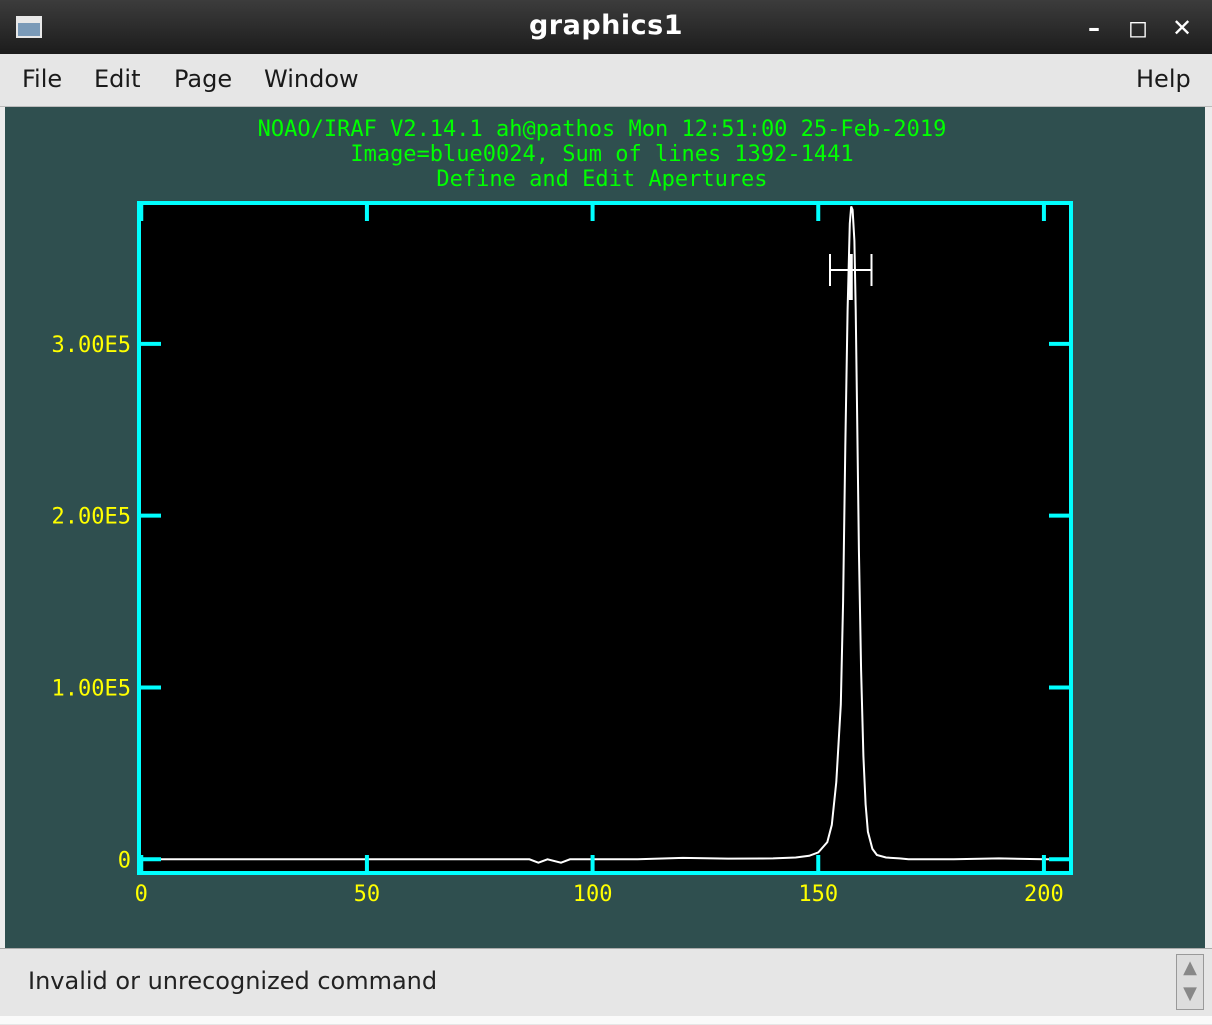 The width and height of the screenshot is (1212, 1025). I want to click on scroll-up-icon: ▲, so click(1190, 968).